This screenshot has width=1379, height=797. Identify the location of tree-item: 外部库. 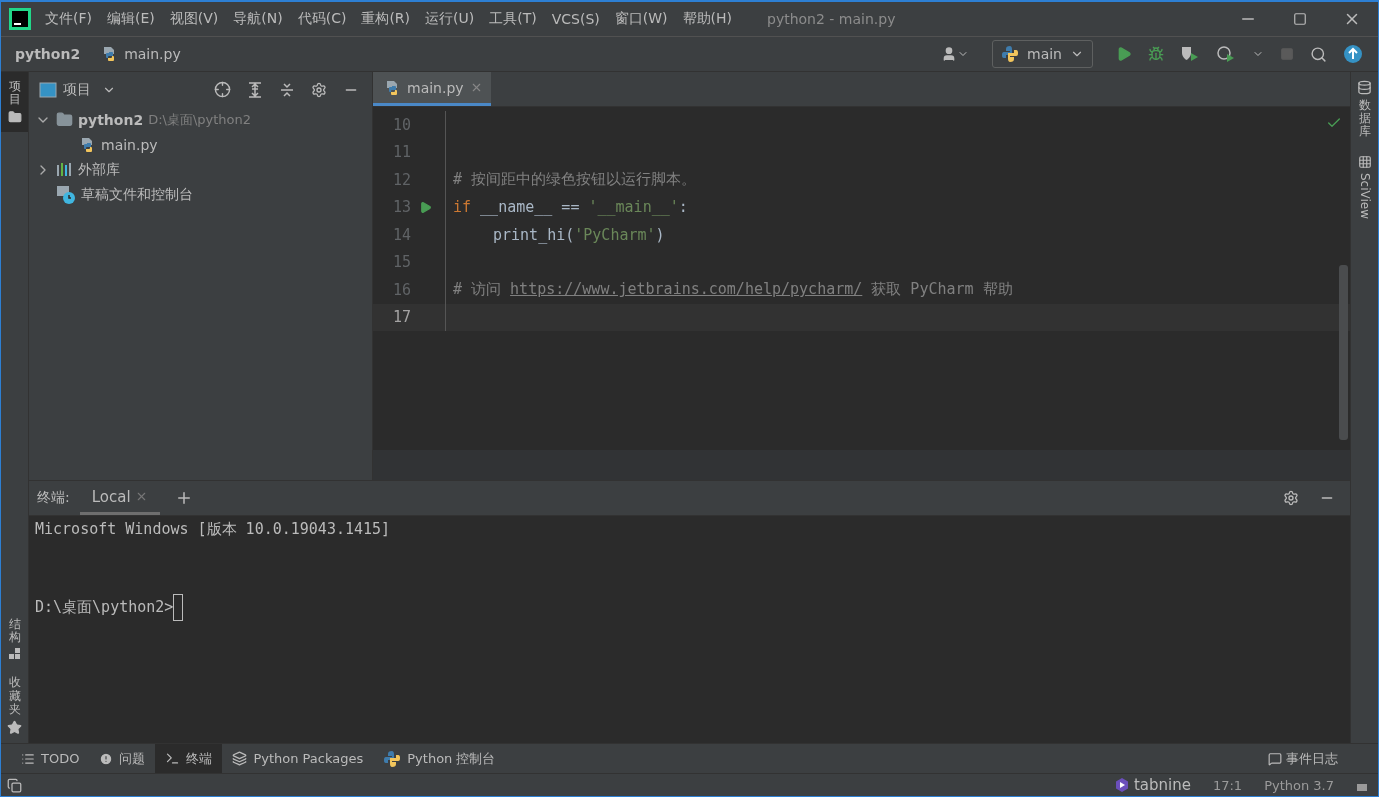
(99, 169).